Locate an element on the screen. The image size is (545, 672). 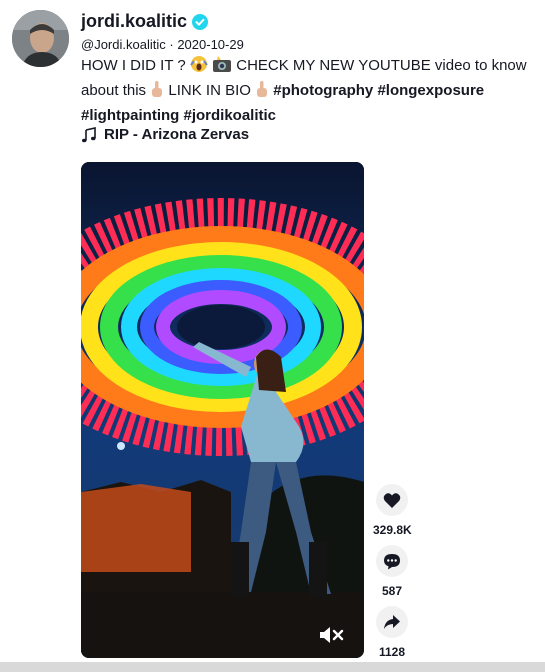
pointing-up-hand-icon is located at coordinates (157, 92).